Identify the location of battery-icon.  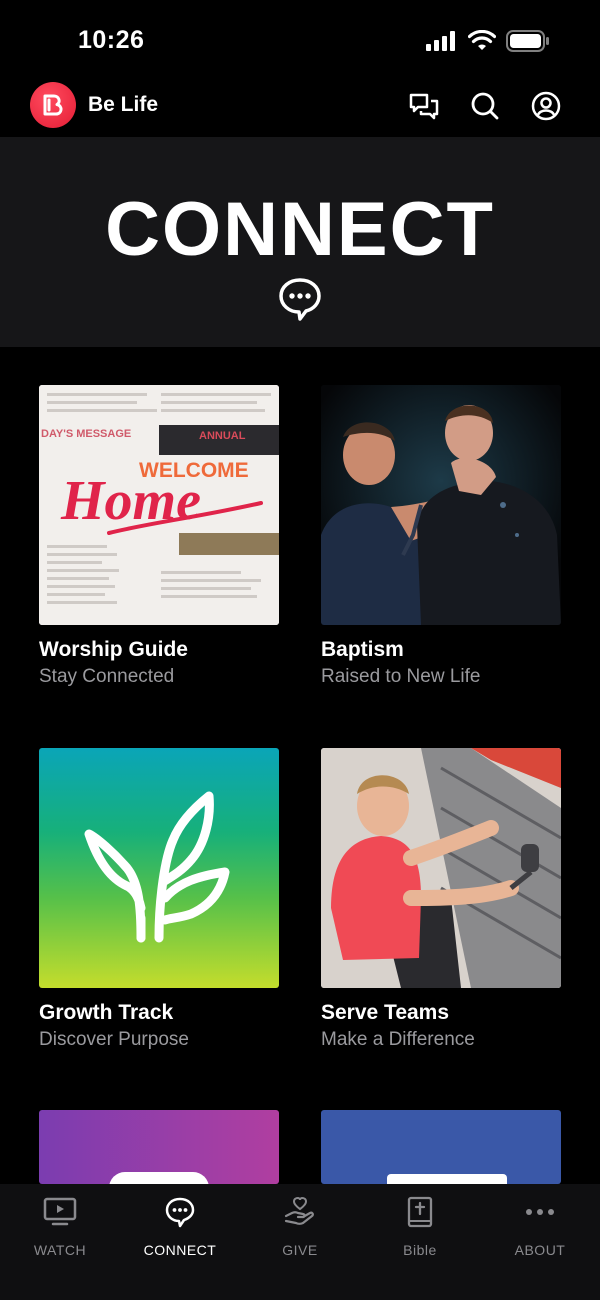
(527, 41).